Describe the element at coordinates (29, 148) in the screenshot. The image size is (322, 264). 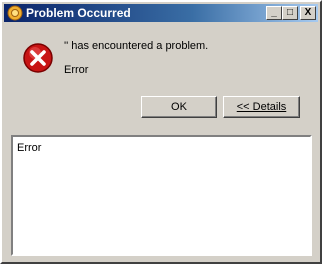
I see `details-content: Error` at that location.